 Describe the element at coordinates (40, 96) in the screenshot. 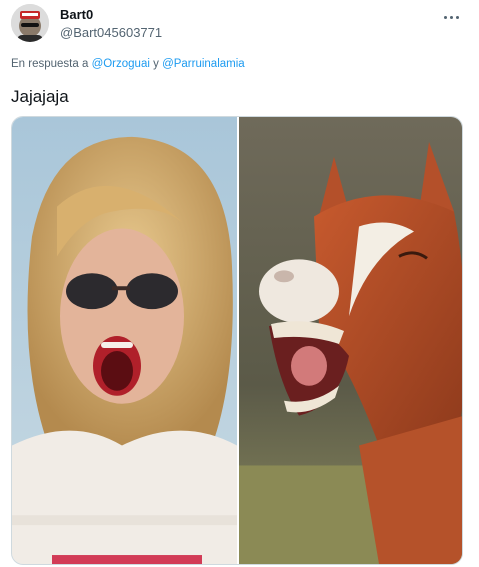

I see `tweet-text: Jajajaja` at that location.